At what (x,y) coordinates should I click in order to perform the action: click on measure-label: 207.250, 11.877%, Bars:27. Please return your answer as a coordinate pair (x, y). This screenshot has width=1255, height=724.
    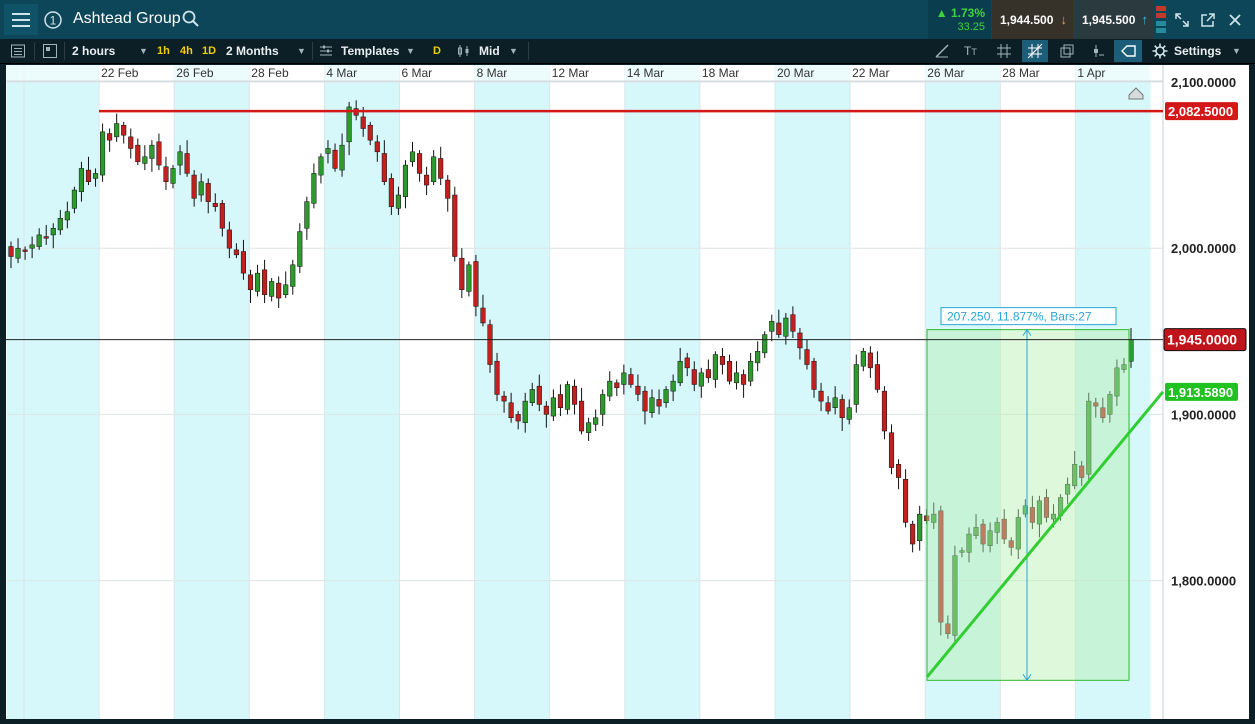
    Looking at the image, I should click on (1019, 317).